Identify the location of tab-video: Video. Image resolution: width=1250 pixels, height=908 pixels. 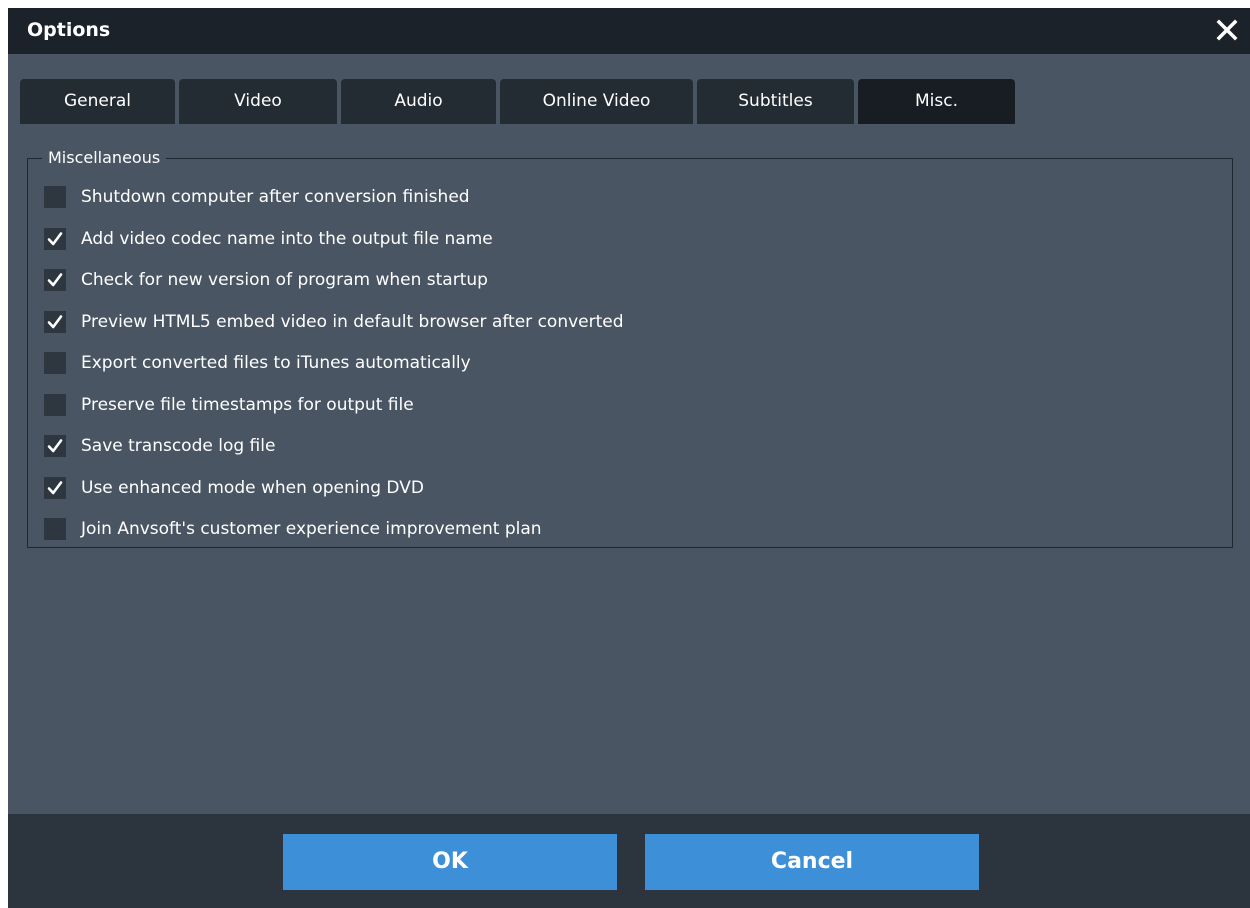
(258, 101).